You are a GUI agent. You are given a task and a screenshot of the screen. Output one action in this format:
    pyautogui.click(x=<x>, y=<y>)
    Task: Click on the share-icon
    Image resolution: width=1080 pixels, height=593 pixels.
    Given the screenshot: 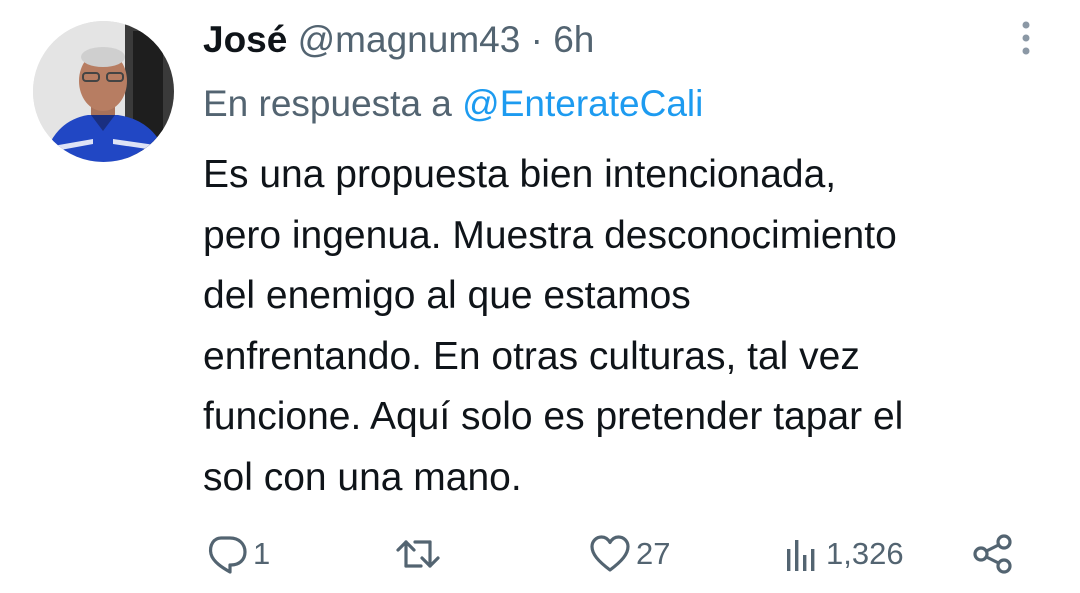 What is the action you would take?
    pyautogui.click(x=992, y=554)
    